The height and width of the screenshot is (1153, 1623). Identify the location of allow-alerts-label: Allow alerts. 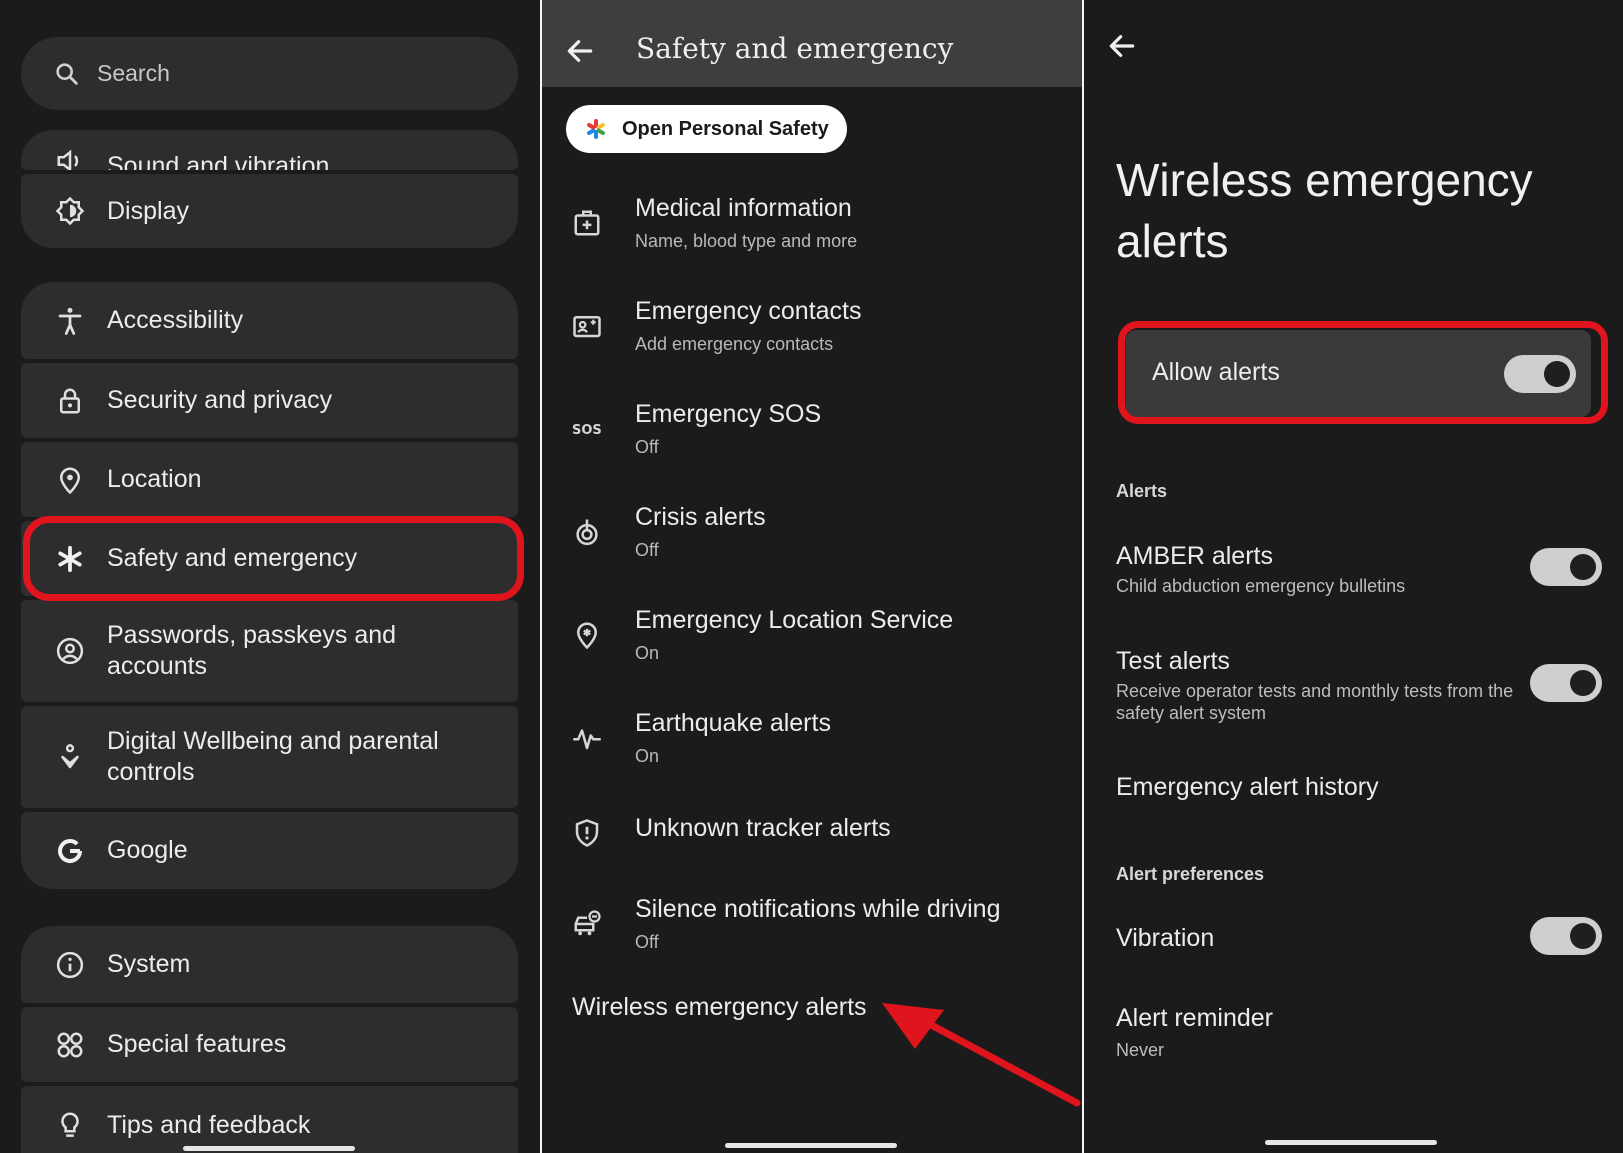
(1216, 372).